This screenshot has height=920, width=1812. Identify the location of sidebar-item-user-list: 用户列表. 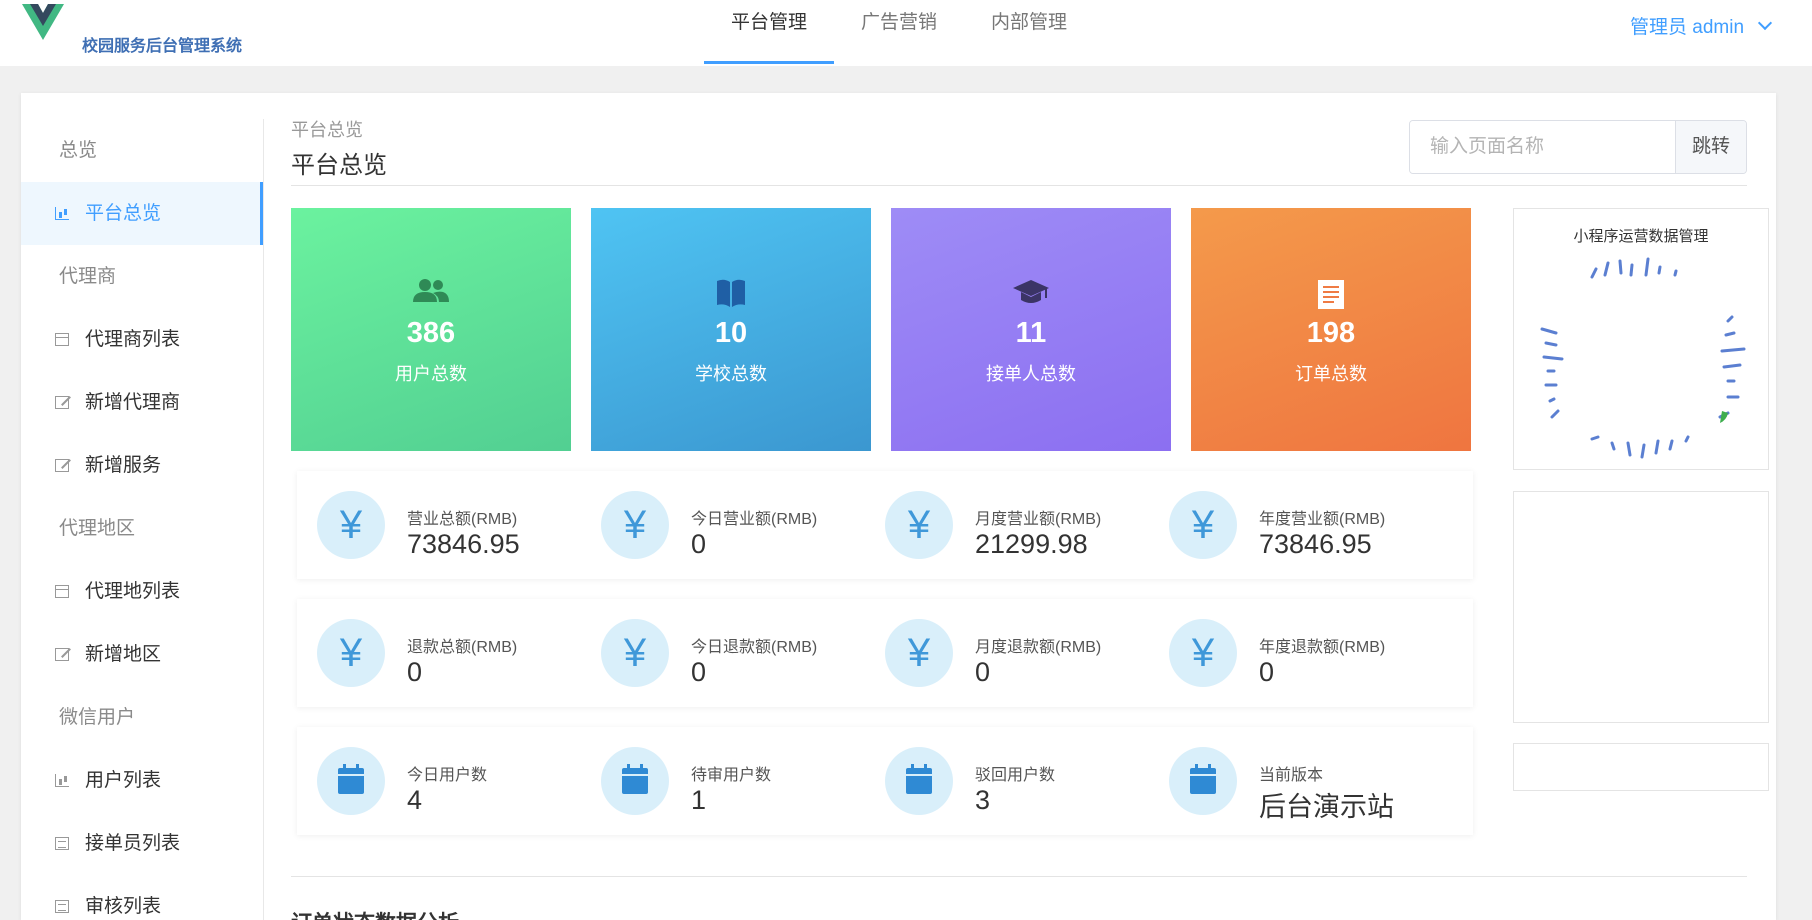
(142, 780).